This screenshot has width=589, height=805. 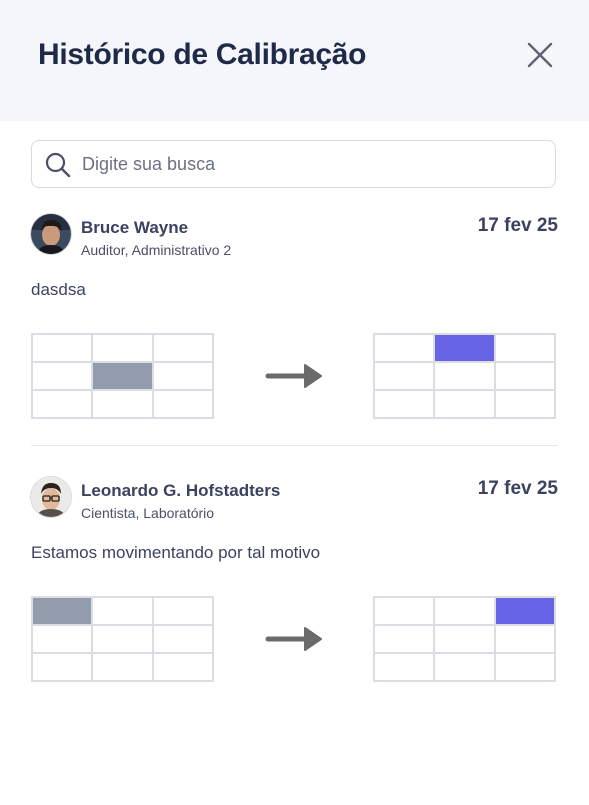 What do you see at coordinates (202, 54) in the screenshot?
I see `modal-title: Histórico de Calibração` at bounding box center [202, 54].